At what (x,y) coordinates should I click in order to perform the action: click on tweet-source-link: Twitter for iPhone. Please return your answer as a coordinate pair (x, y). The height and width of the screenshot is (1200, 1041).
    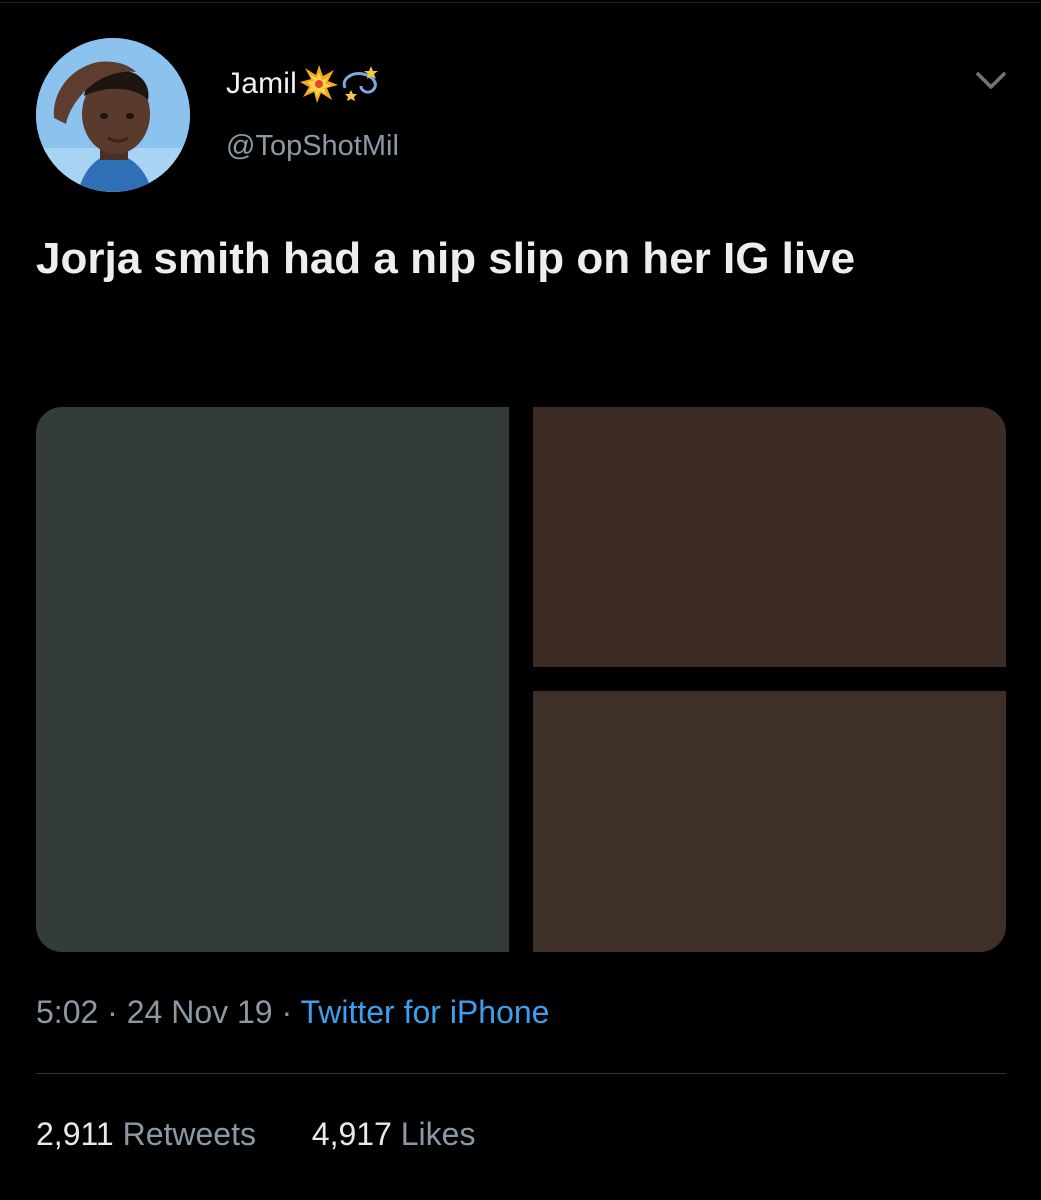
    Looking at the image, I should click on (424, 1012).